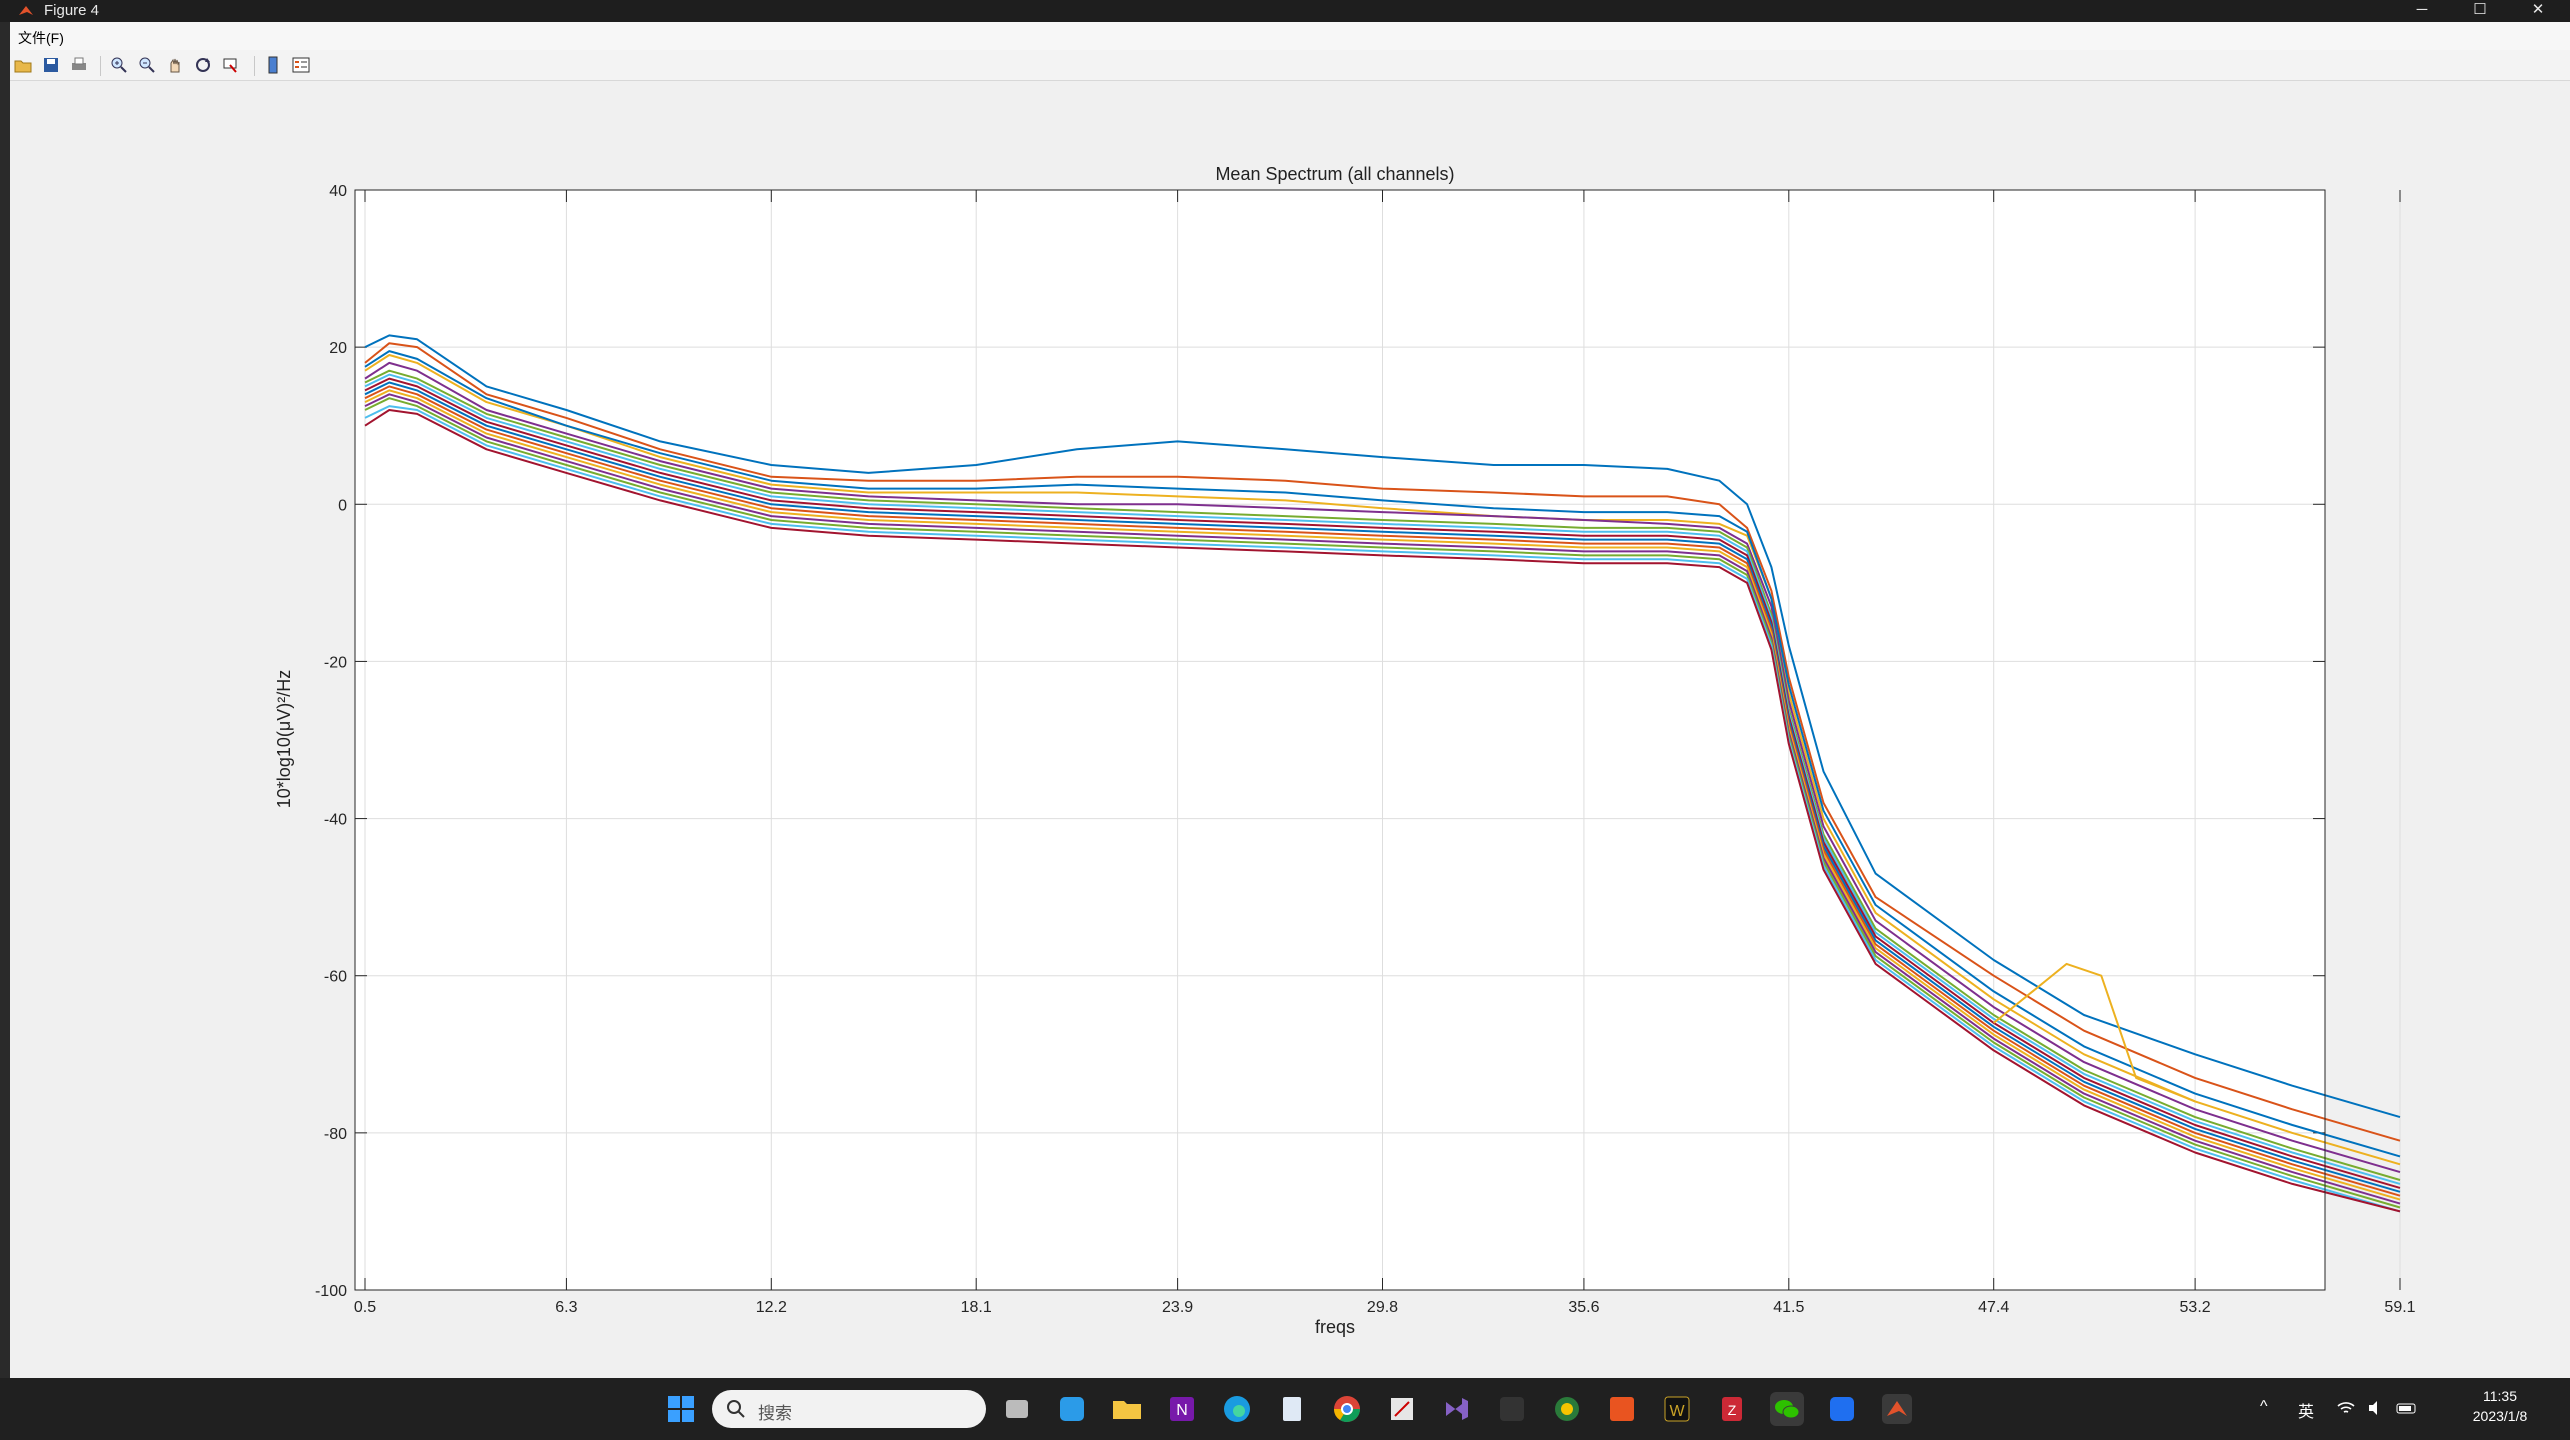  Describe the element at coordinates (736, 1409) in the screenshot. I see `search-icon` at that location.